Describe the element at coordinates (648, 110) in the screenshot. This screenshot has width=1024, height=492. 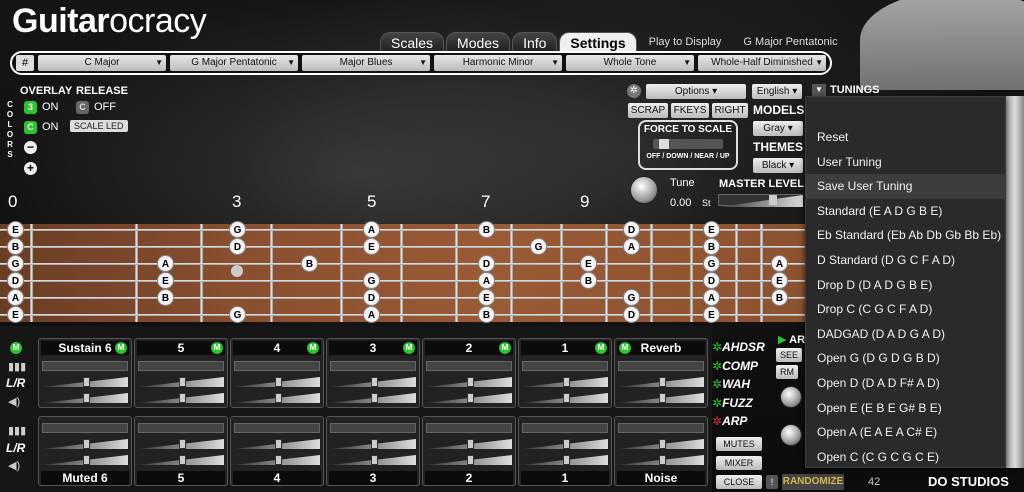
I see `scrap-button: SCRAP` at that location.